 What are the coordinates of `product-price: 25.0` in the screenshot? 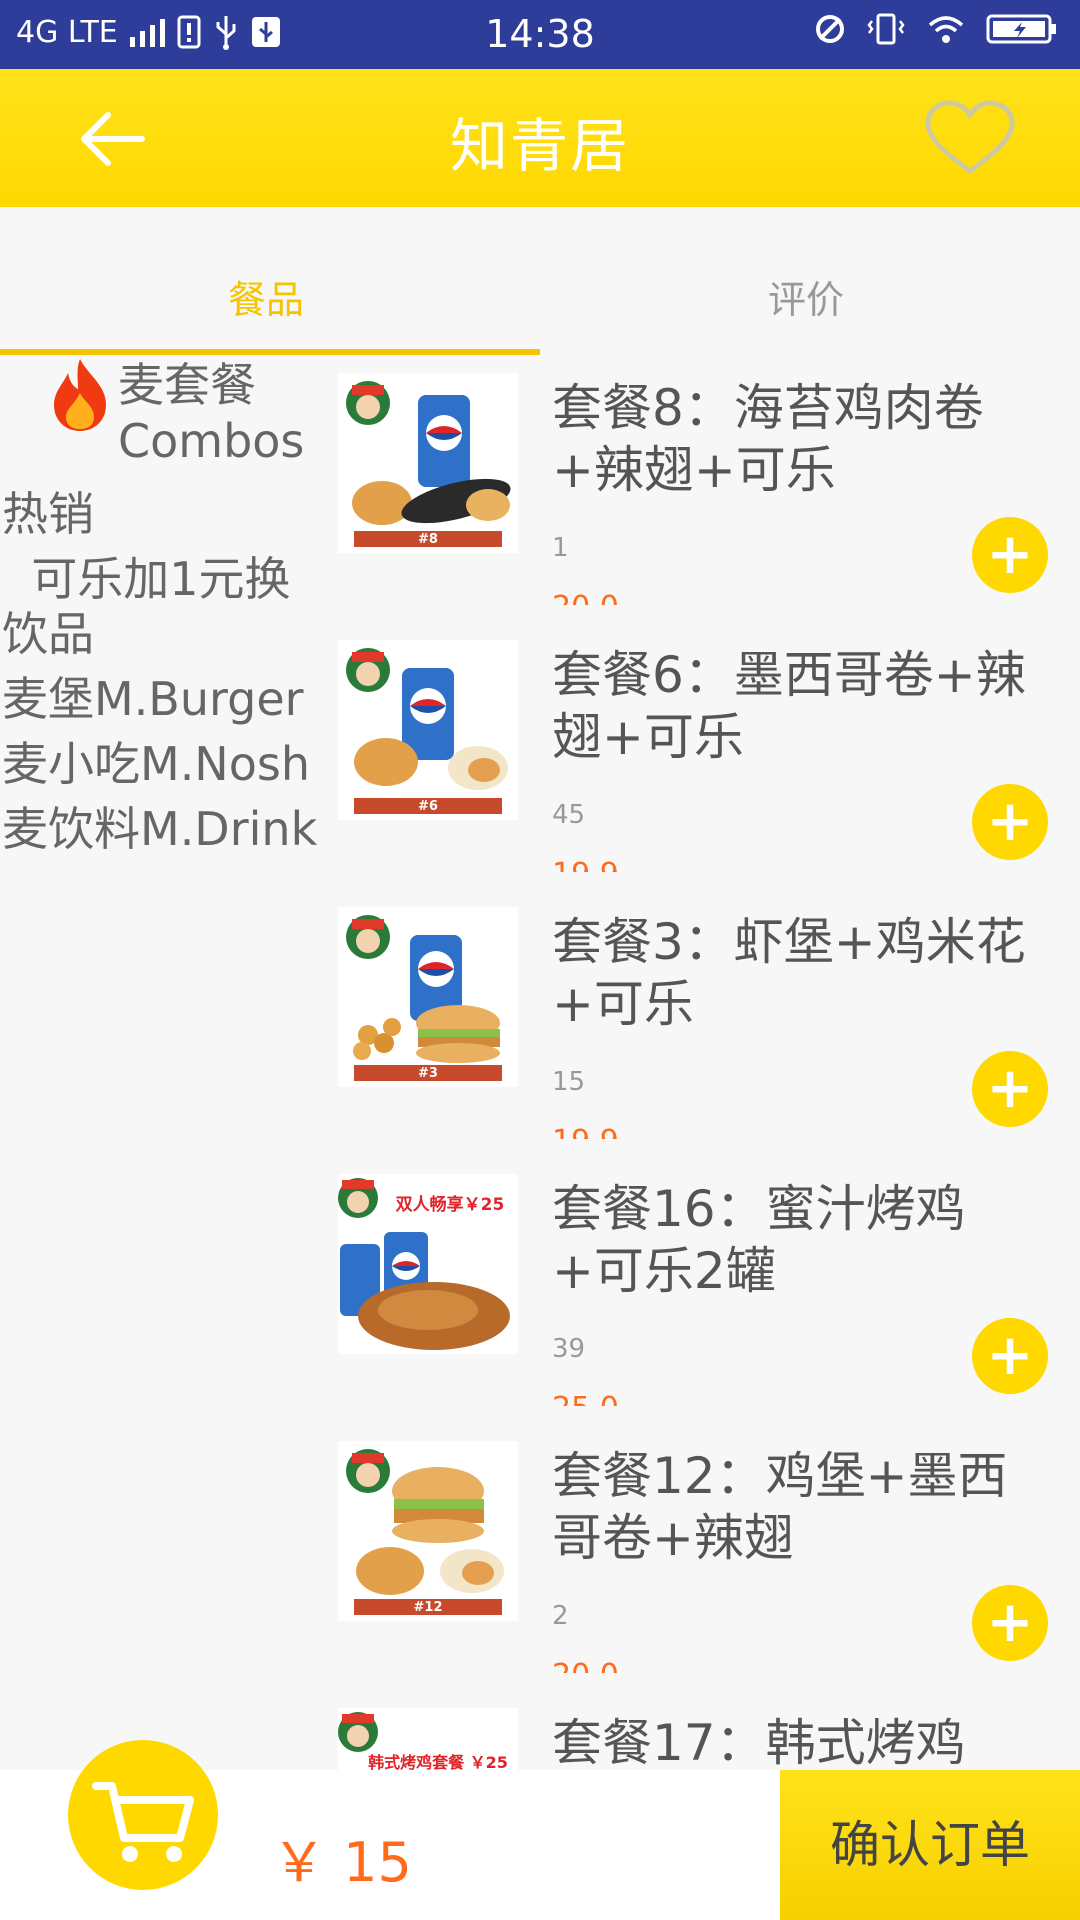 It's located at (585, 1400).